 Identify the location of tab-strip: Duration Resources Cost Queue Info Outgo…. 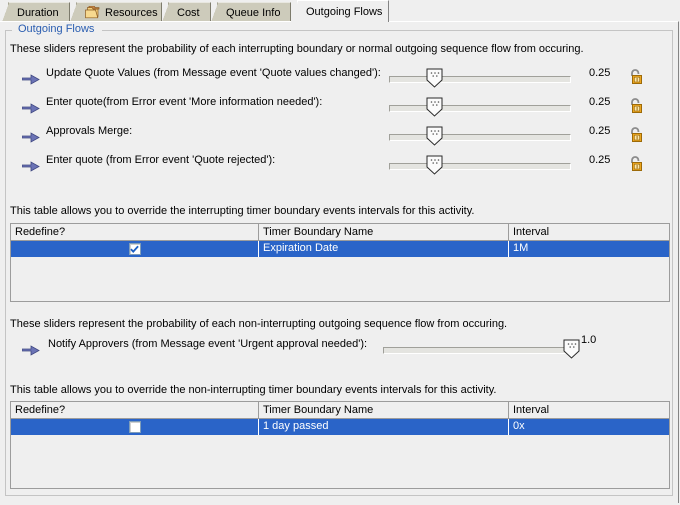
(340, 11).